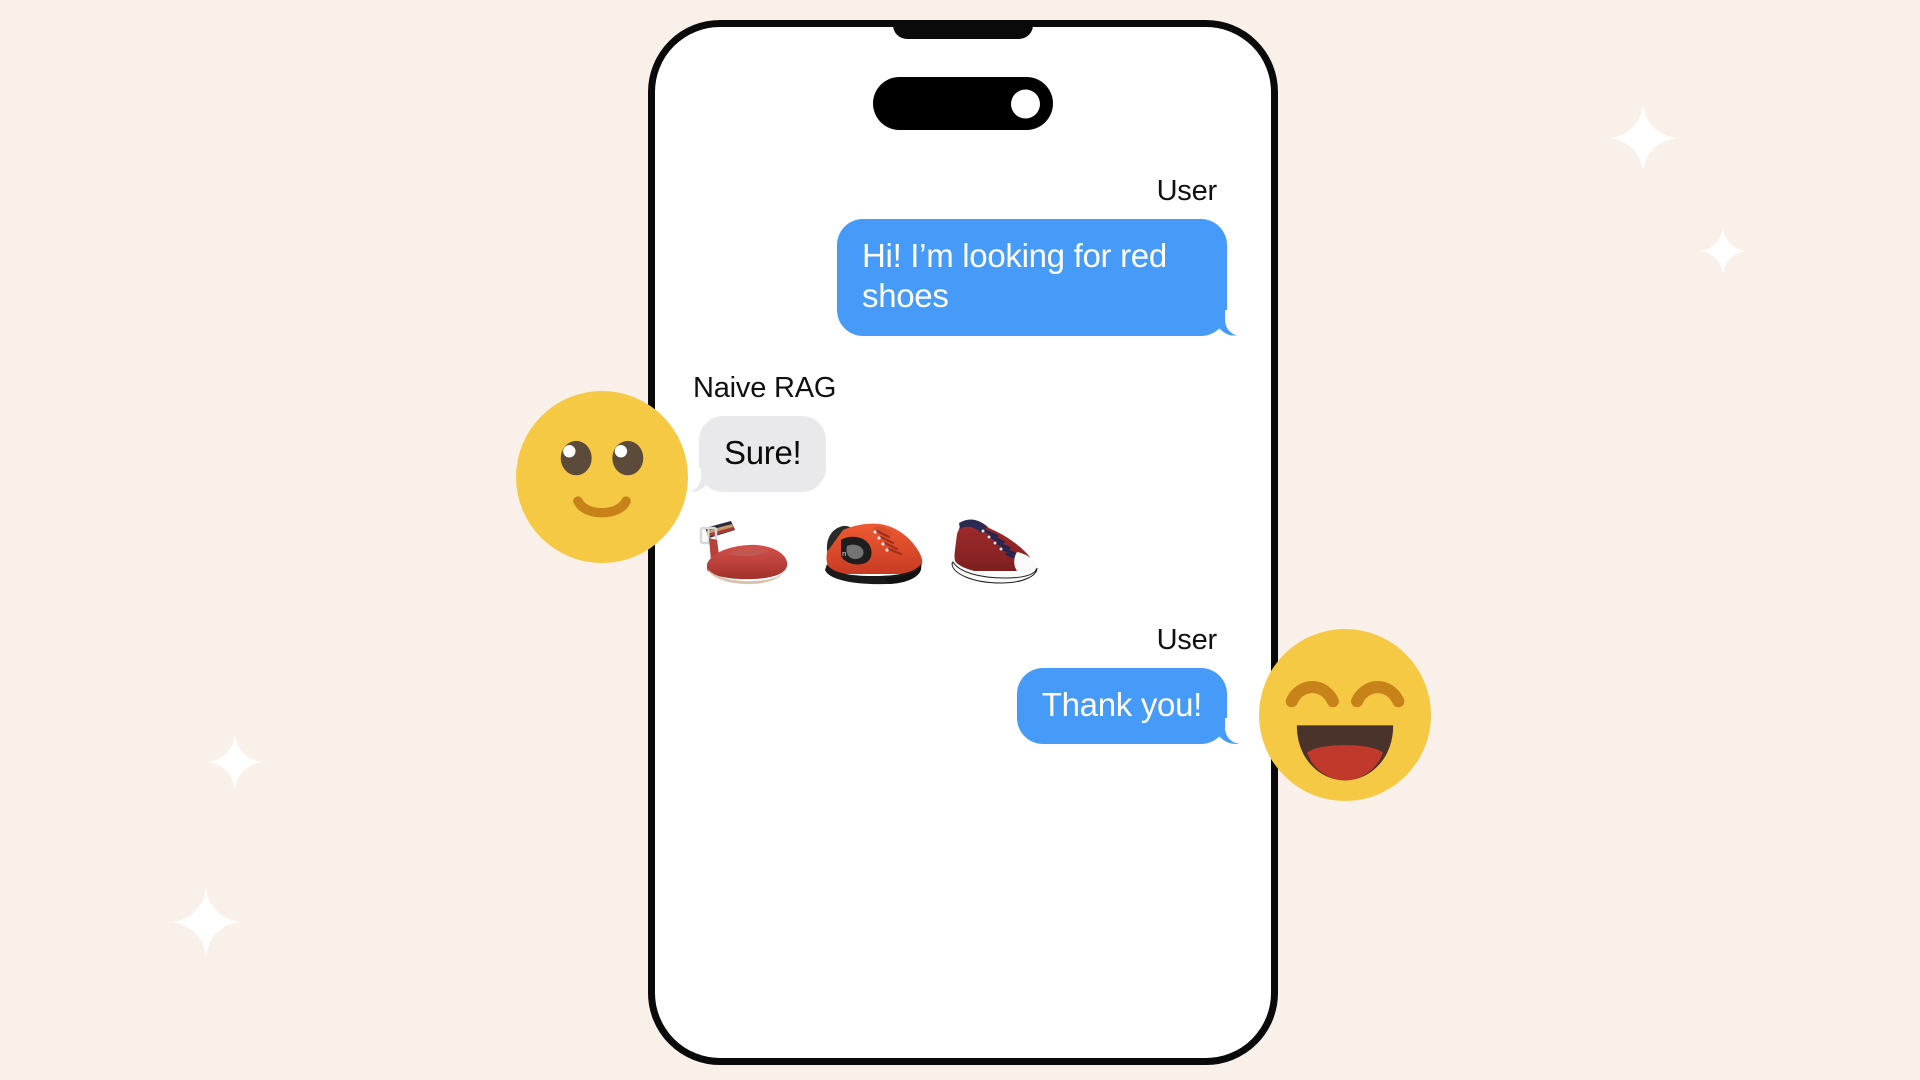 The width and height of the screenshot is (1920, 1080). I want to click on message-bubble-user-1: Hi! I’m looking for red shoes, so click(1039, 277).